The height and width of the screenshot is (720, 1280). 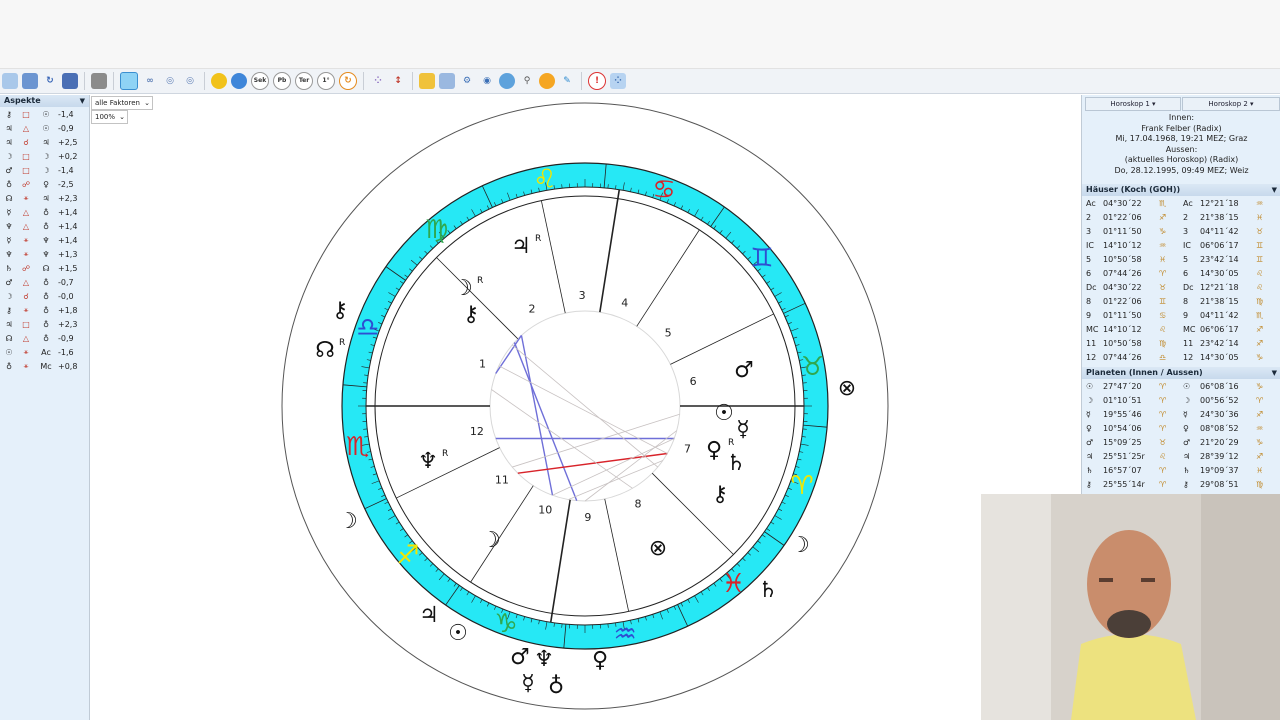 What do you see at coordinates (1089, 484) in the screenshot?
I see `label-cell: ⚷` at bounding box center [1089, 484].